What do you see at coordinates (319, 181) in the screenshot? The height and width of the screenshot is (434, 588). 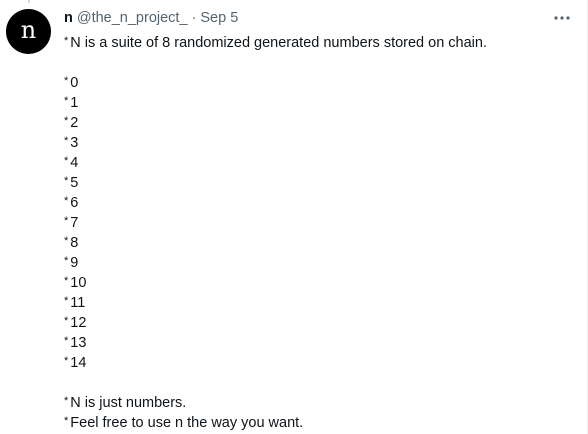 I see `list-item: * 5` at bounding box center [319, 181].